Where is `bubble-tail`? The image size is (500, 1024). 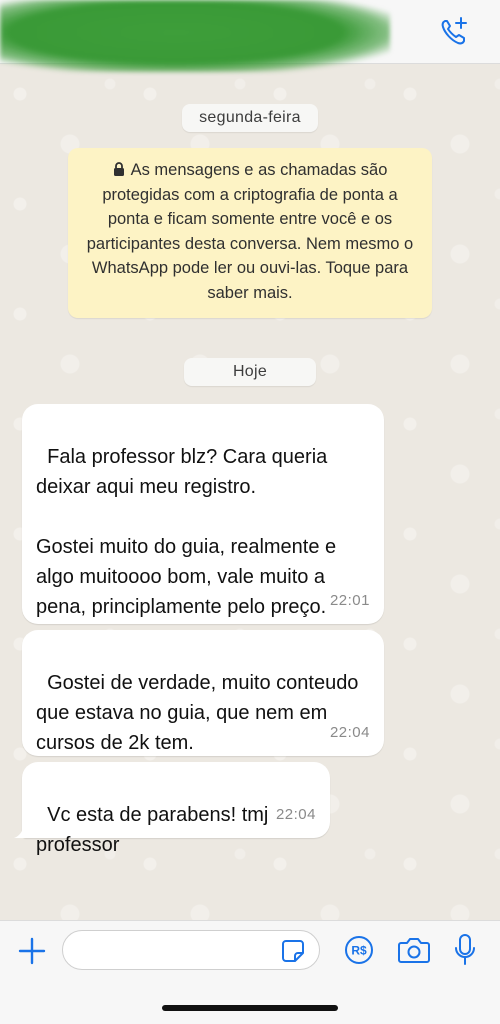 bubble-tail is located at coordinates (23, 830).